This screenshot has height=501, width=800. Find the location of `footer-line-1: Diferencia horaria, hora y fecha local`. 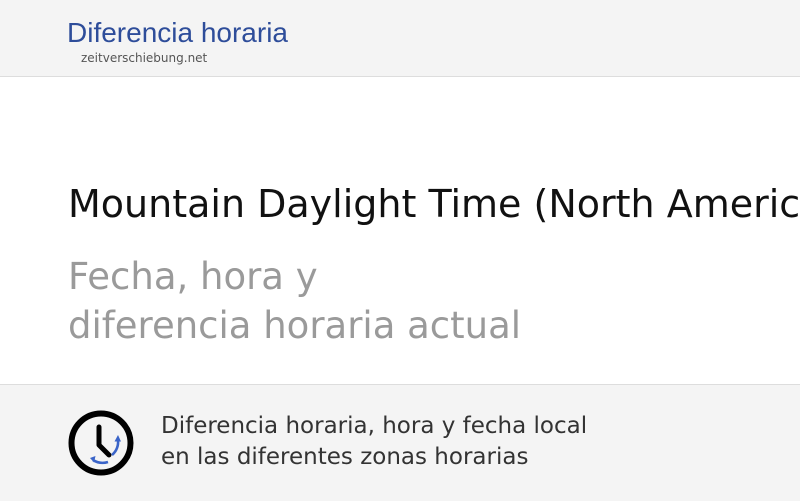

footer-line-1: Diferencia horaria, hora y fecha local is located at coordinates (374, 426).